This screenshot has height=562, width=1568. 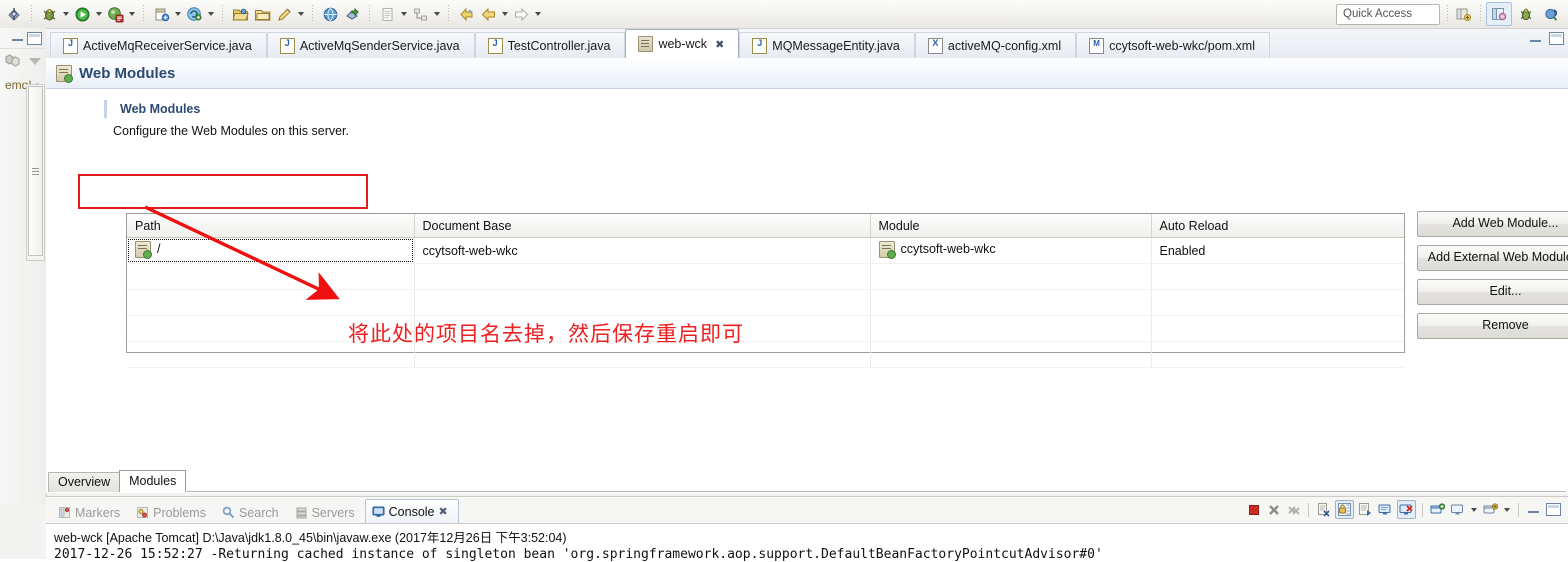 What do you see at coordinates (284, 14) in the screenshot?
I see `edit-pencil-icon` at bounding box center [284, 14].